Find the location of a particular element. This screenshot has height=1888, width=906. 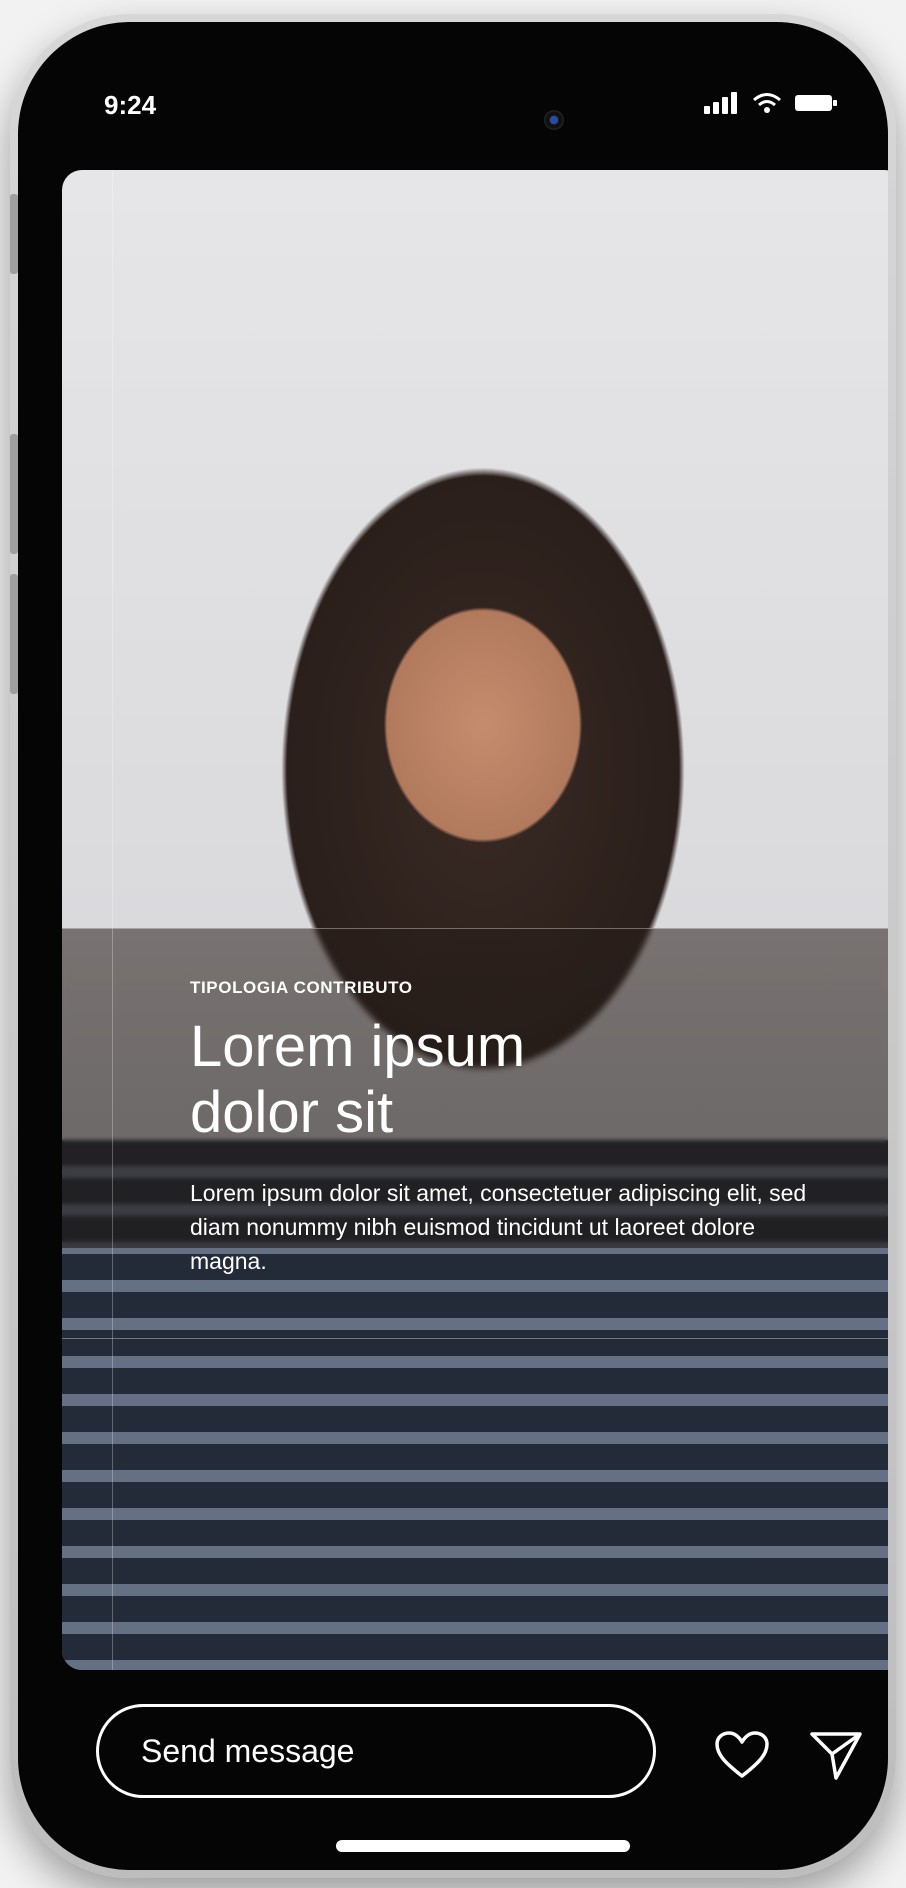

send-icon is located at coordinates (836, 1758).